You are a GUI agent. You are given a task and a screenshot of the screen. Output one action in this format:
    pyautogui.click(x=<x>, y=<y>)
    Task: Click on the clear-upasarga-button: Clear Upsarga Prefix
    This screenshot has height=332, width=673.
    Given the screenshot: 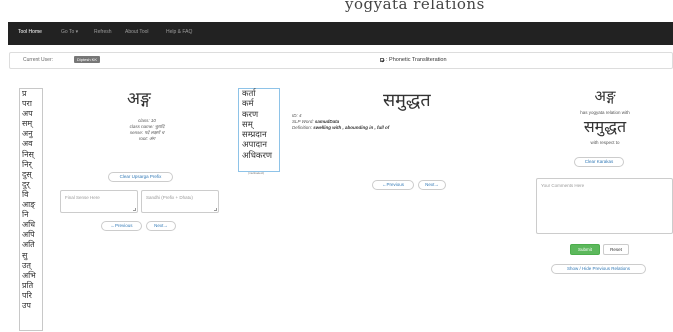 What is the action you would take?
    pyautogui.click(x=140, y=177)
    